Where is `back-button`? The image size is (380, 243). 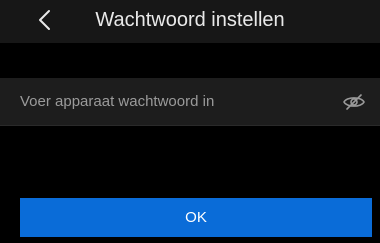
back-button is located at coordinates (44, 20).